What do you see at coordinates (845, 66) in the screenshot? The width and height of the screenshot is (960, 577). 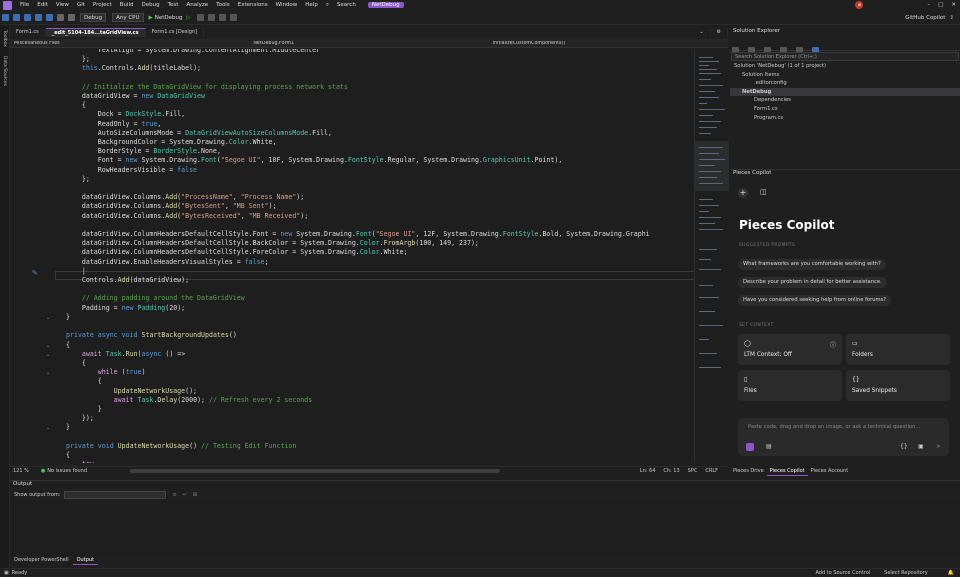 I see `tree-item-solution: Solution 'NetDebug' (1 of 1 project)` at bounding box center [845, 66].